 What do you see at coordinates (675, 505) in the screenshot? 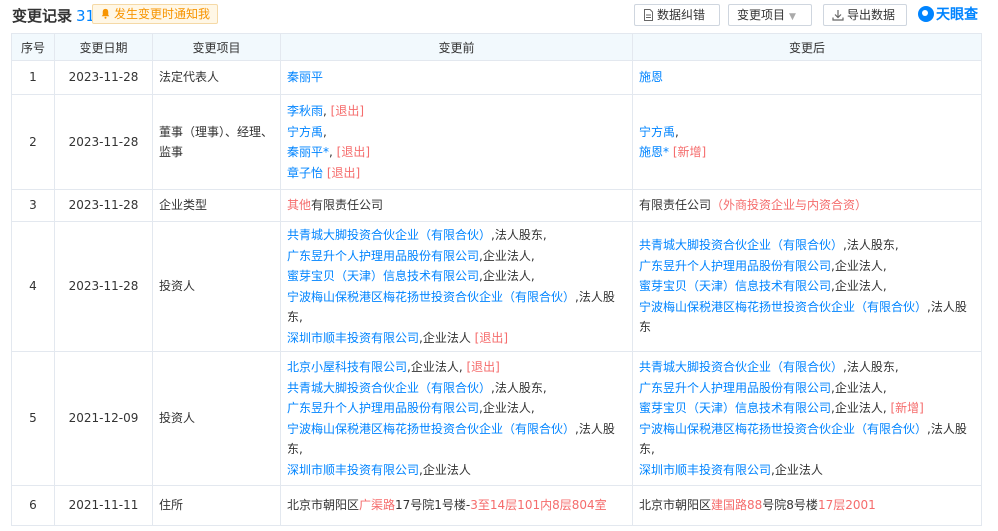
I see `change-text: 北京市朝阳区` at bounding box center [675, 505].